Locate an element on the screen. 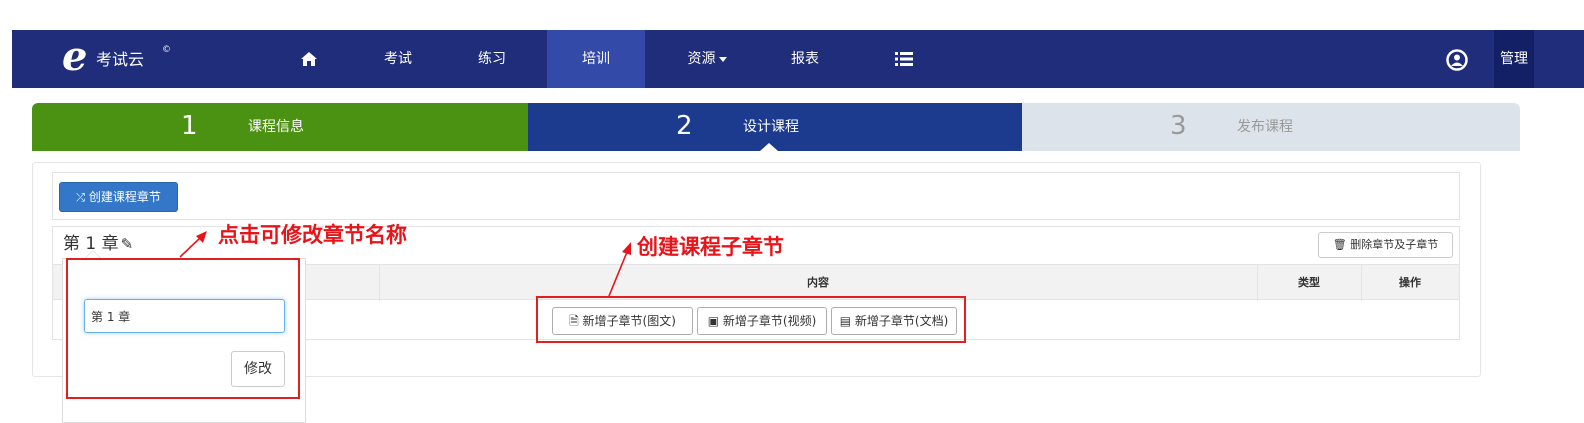 The image size is (1584, 423). nav-resources-label: 资源 is located at coordinates (701, 59).